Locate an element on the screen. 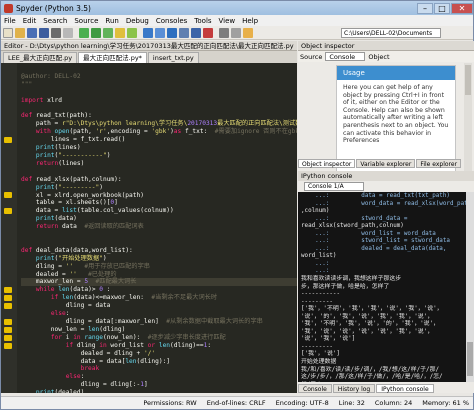 Image resolution: width=474 pixels, height=410 pixels. python-path-icon is located at coordinates (248, 32).